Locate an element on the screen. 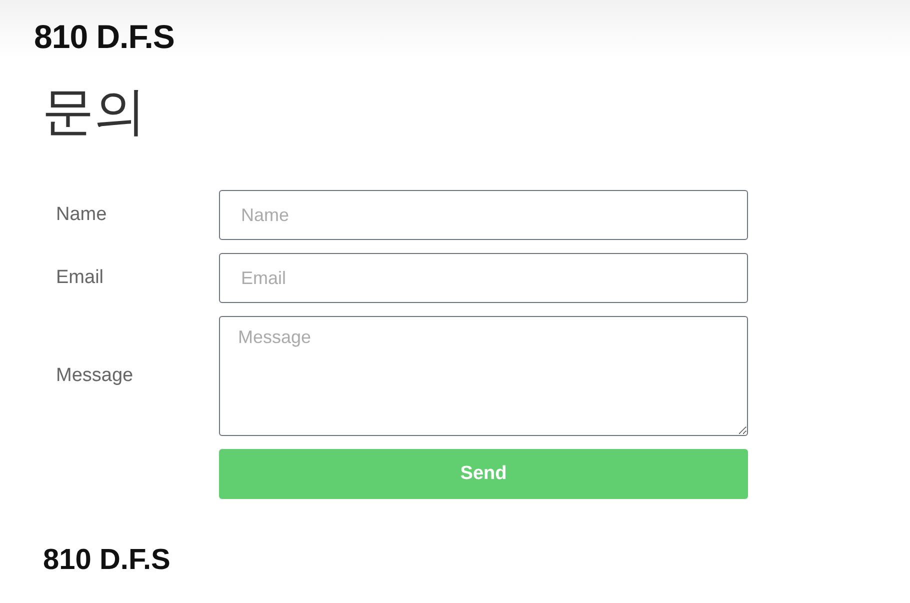 The width and height of the screenshot is (910, 603). input-field: Name is located at coordinates (483, 215).